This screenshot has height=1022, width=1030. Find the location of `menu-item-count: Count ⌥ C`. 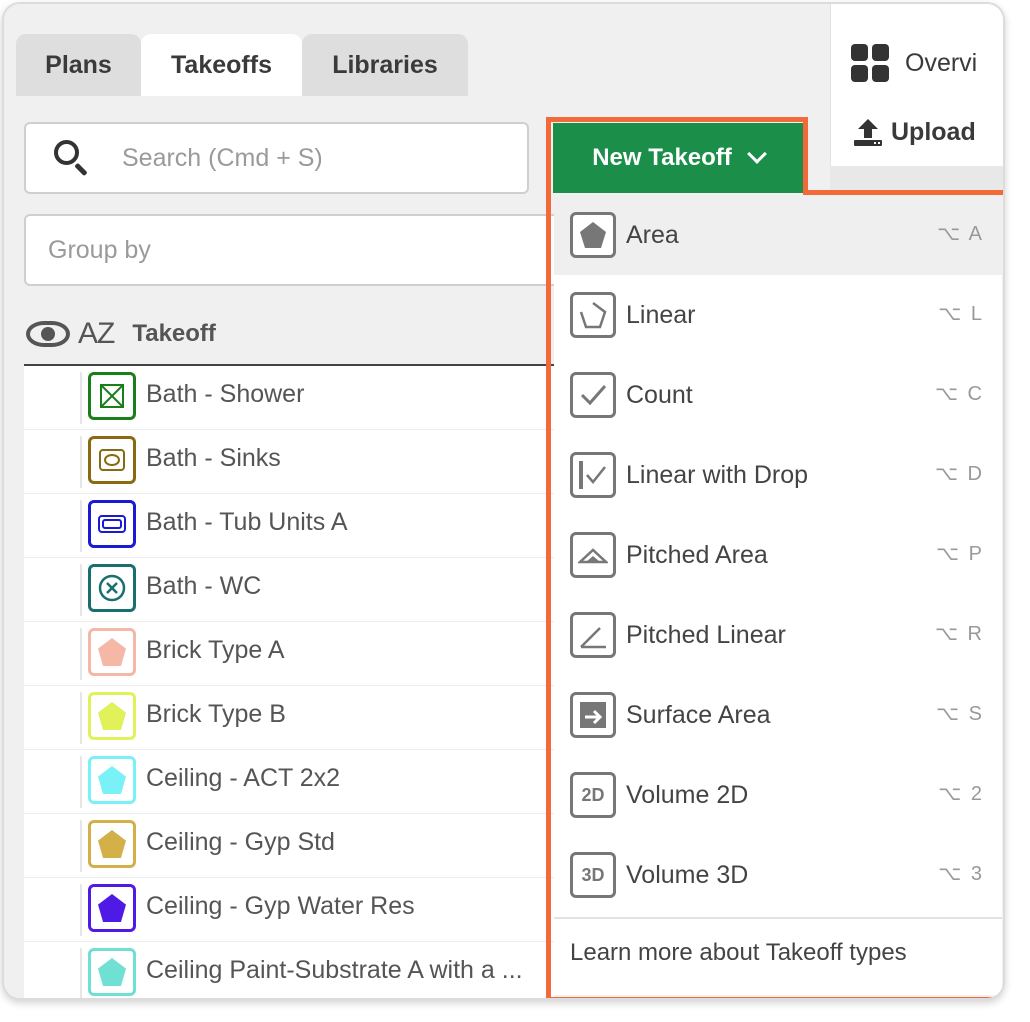

menu-item-count: Count ⌥ C is located at coordinates (778, 395).